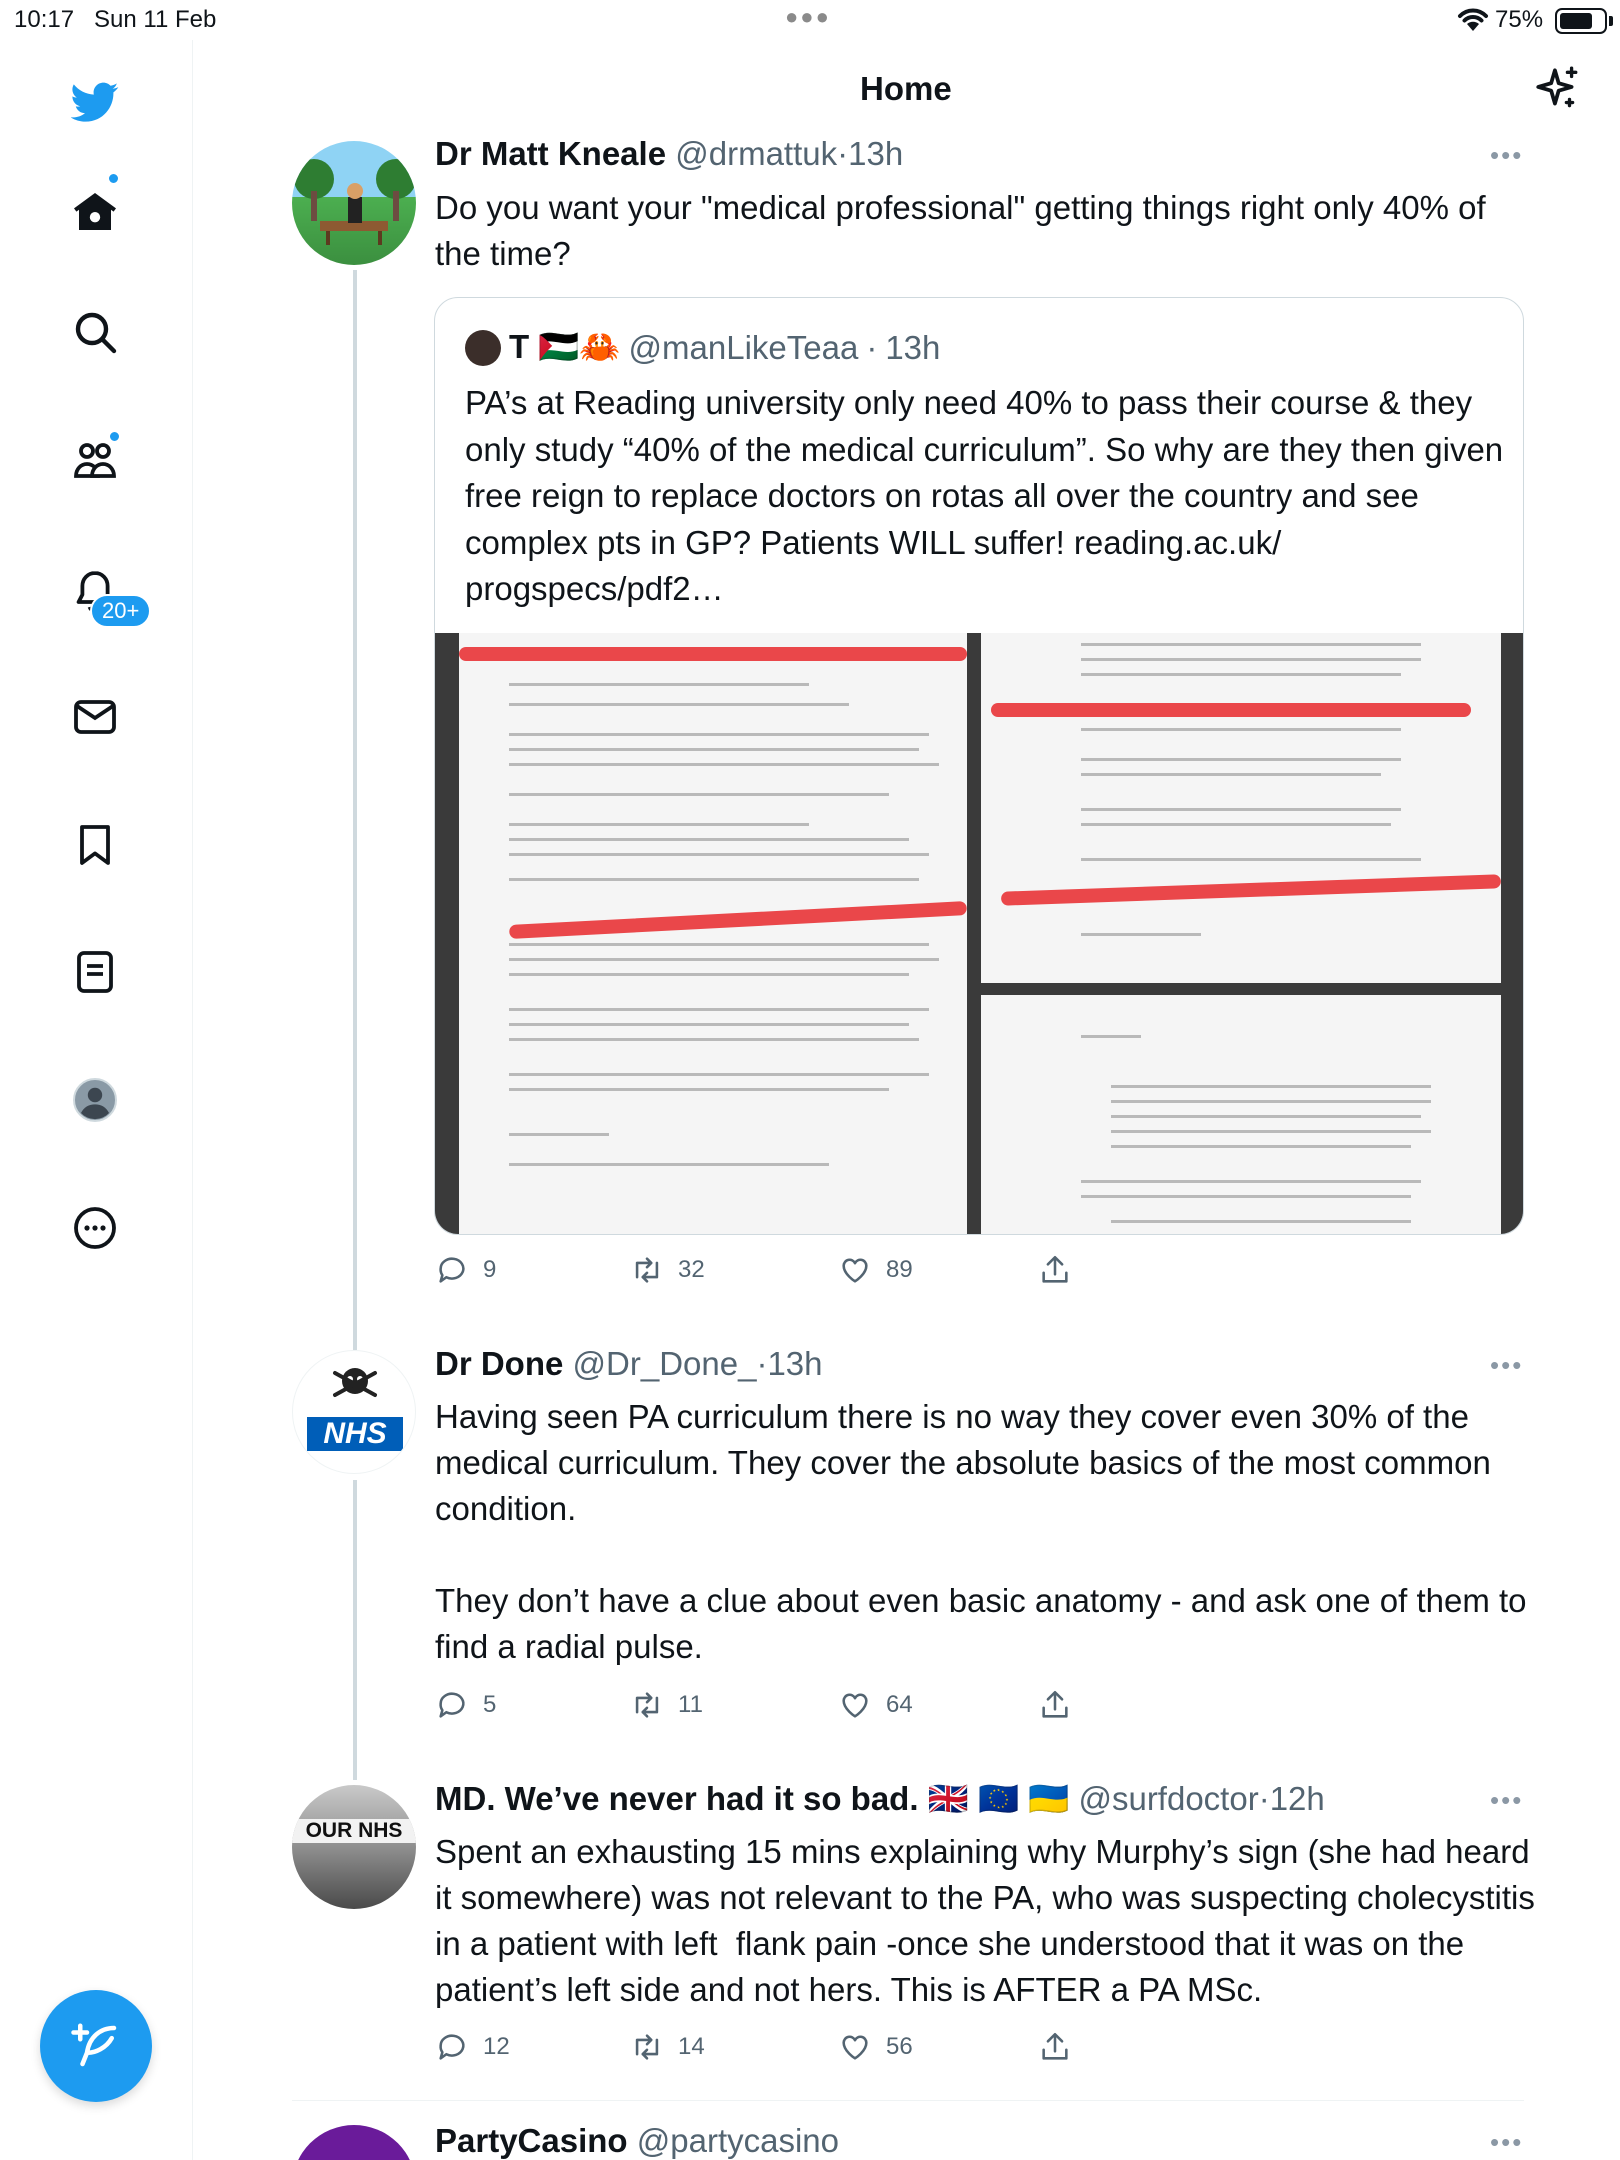 This screenshot has width=1620, height=2160. Describe the element at coordinates (665, 1363) in the screenshot. I see `author-handle: @Dr_Done_` at that location.